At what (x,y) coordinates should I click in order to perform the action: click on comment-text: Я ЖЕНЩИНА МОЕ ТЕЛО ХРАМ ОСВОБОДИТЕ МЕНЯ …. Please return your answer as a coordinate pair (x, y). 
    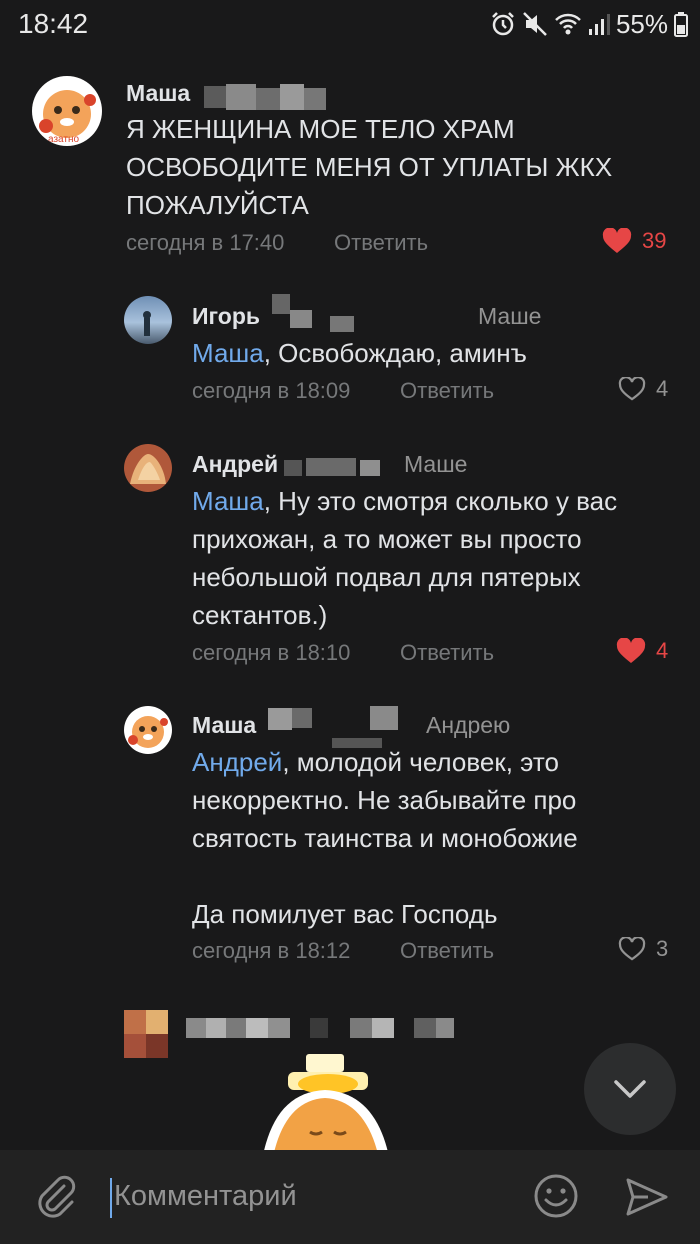
    Looking at the image, I should click on (406, 167).